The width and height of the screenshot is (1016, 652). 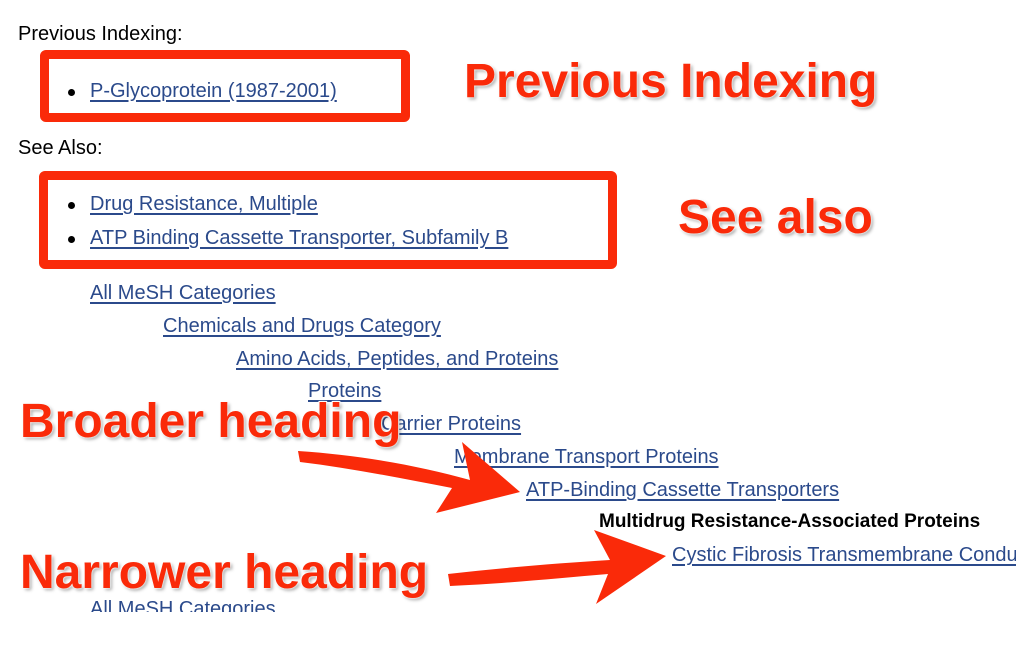 I want to click on broader-arrow-icon, so click(x=409, y=477).